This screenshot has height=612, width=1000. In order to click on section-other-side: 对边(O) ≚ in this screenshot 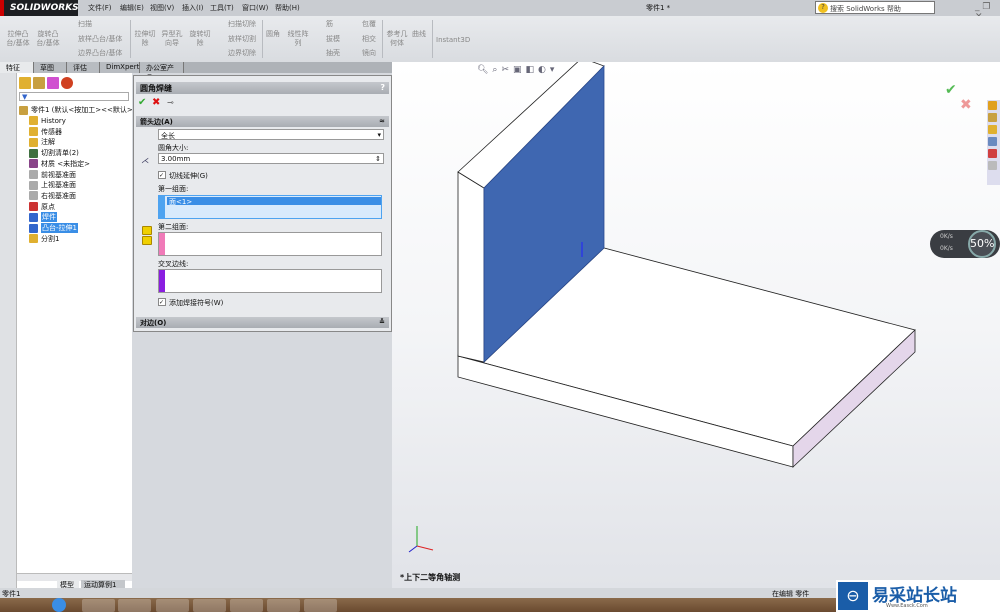, I will do `click(262, 322)`.